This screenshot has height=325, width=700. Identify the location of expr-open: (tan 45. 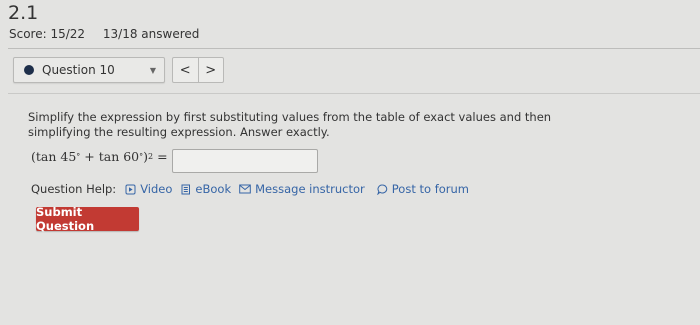
(54, 156).